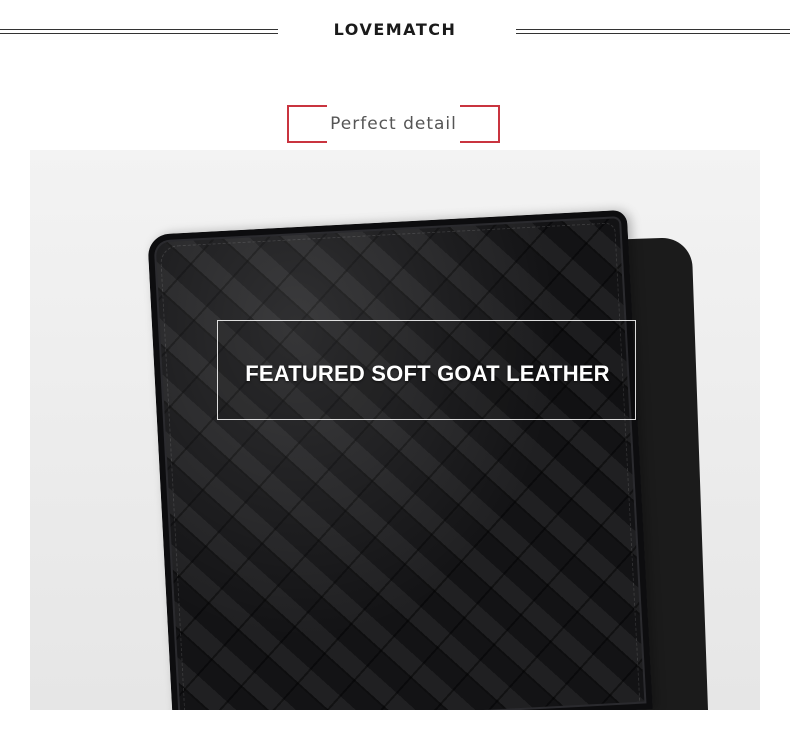  I want to click on section-label-box: Perfect detail, so click(393, 124).